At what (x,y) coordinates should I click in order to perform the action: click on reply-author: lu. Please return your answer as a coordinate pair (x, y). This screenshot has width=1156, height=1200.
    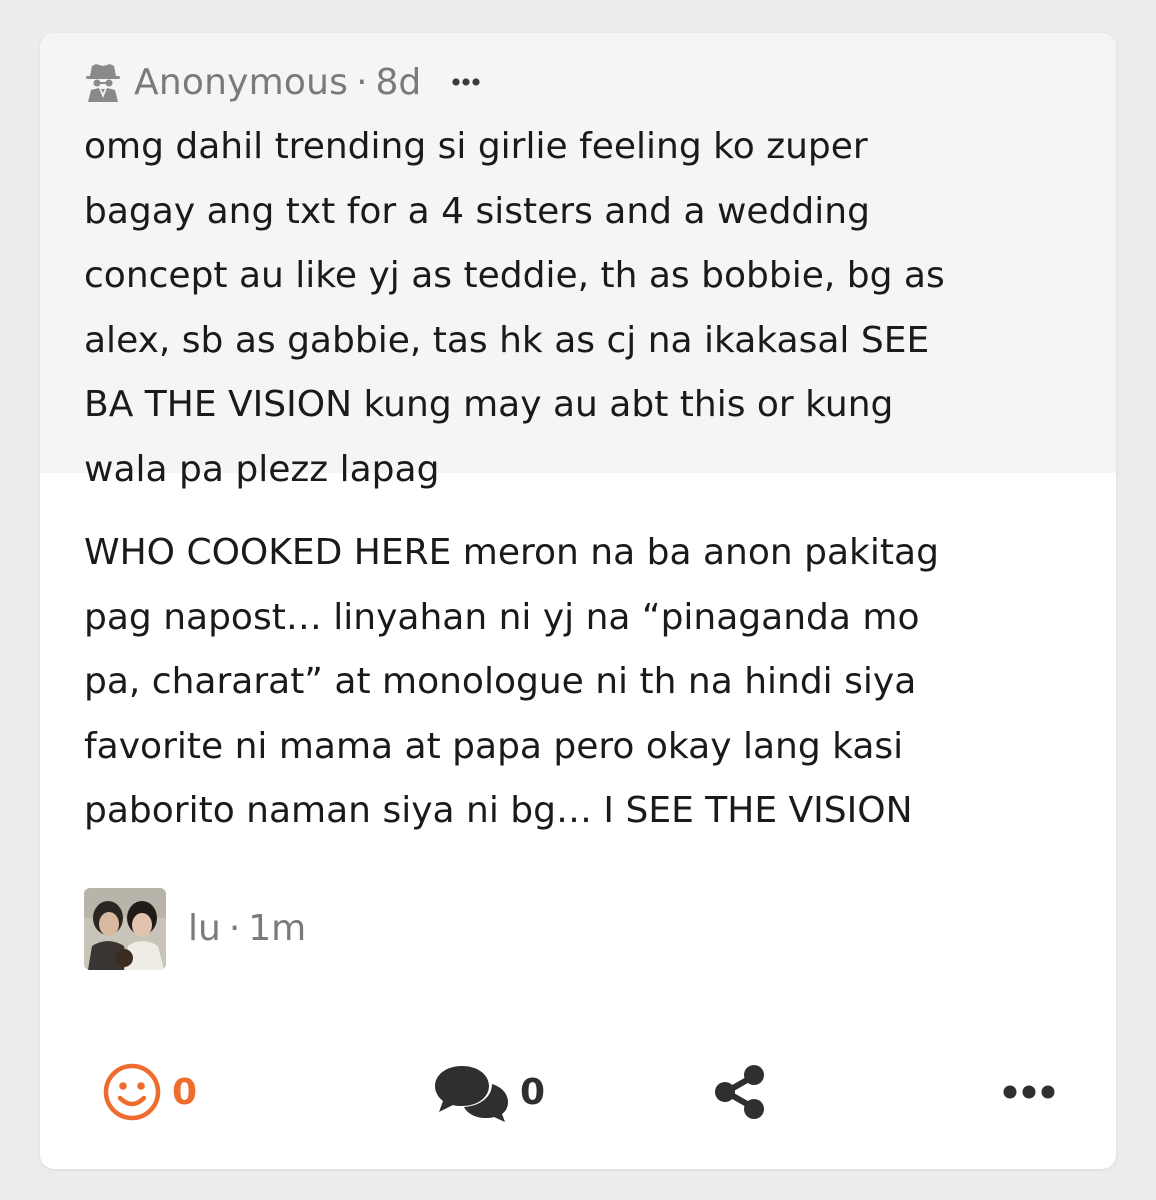
    Looking at the image, I should click on (204, 928).